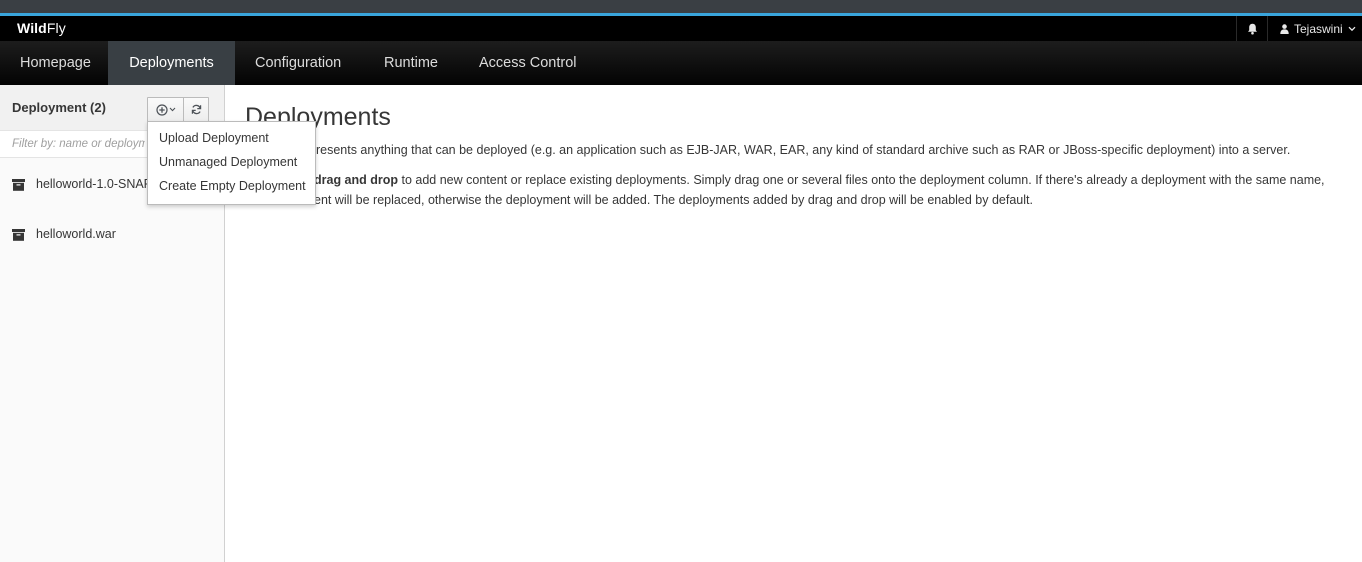 This screenshot has width=1362, height=562. I want to click on user-menu: Tejaswini, so click(1316, 28).